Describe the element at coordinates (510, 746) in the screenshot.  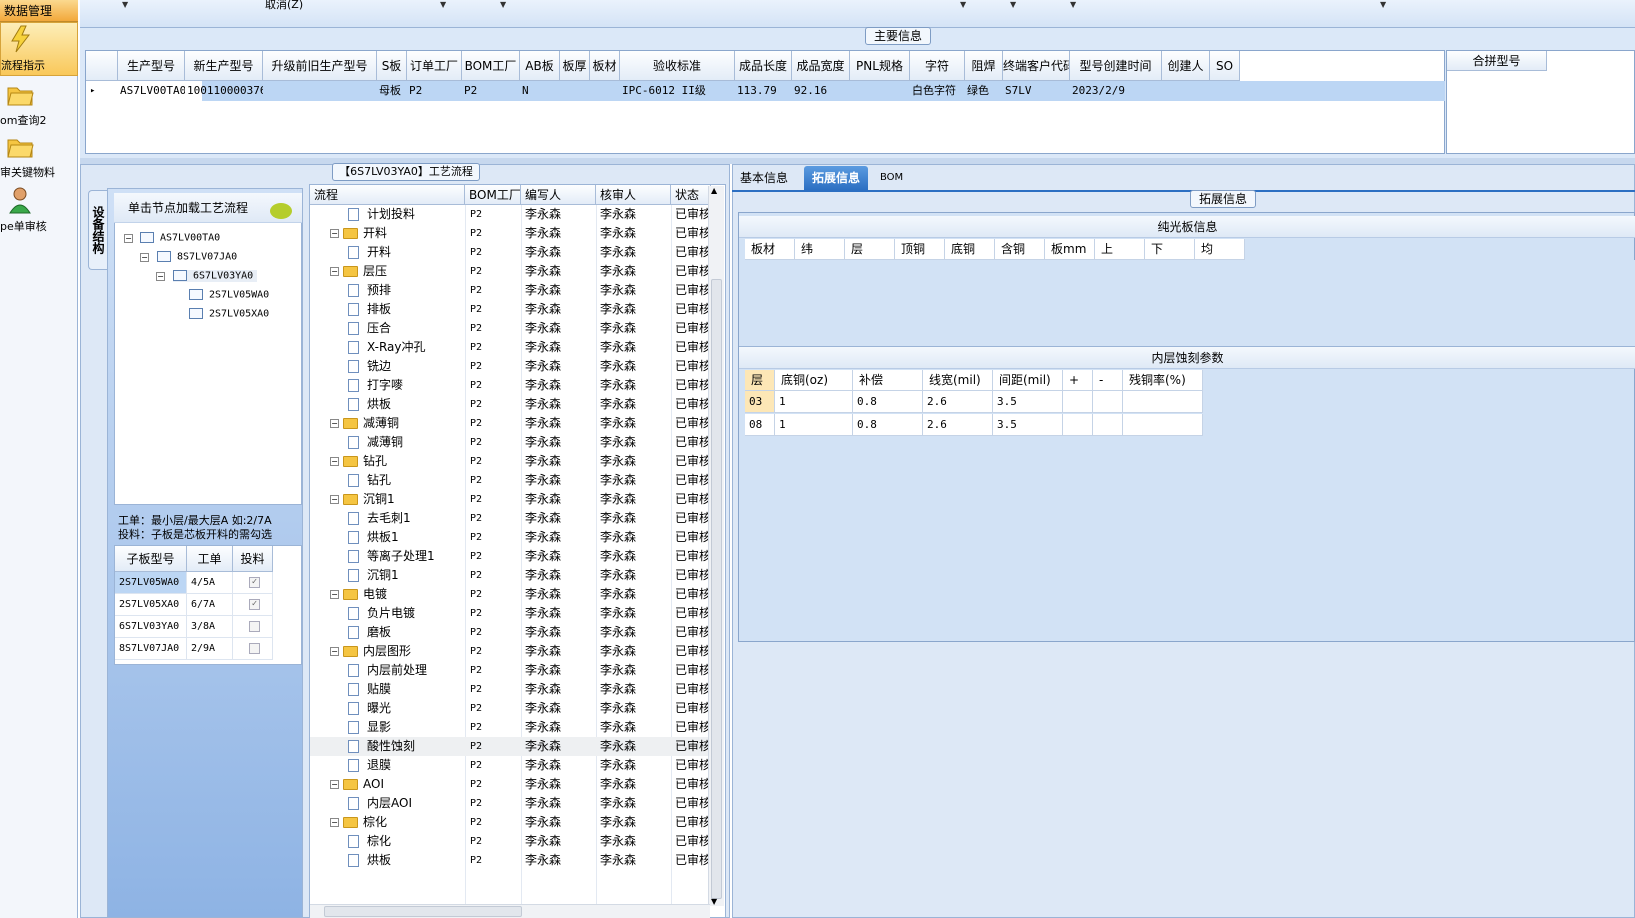
I see `flow-row: 酸性蚀刻 P2 李永森 李永森 已审核` at that location.